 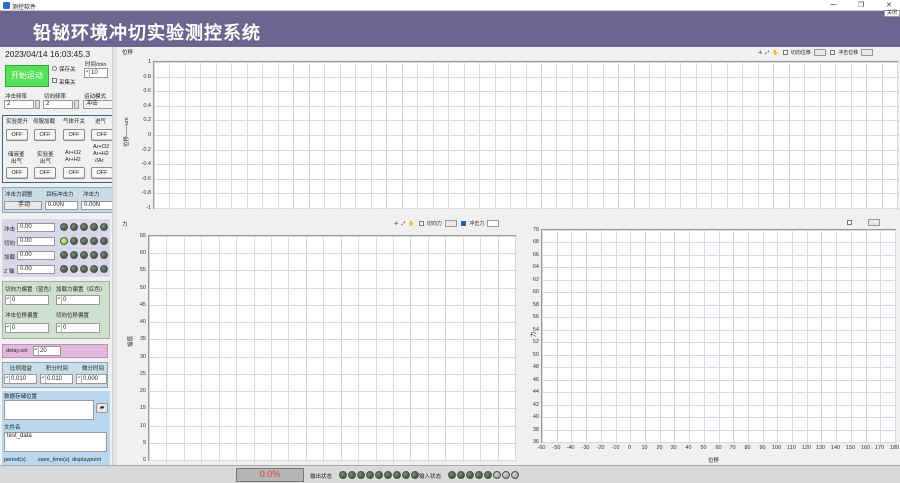 What do you see at coordinates (102, 408) in the screenshot?
I see `folder-icon: ▰` at bounding box center [102, 408].